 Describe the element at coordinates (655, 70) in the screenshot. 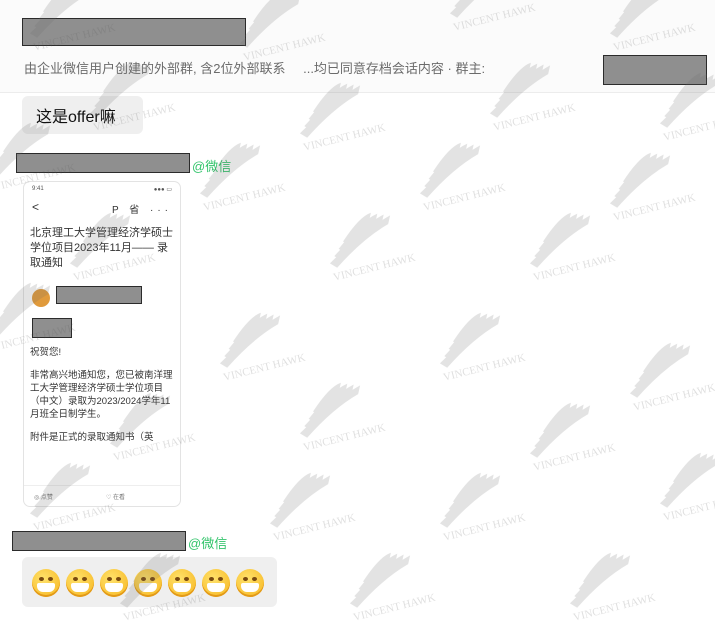

I see `redacted-owner-name` at that location.